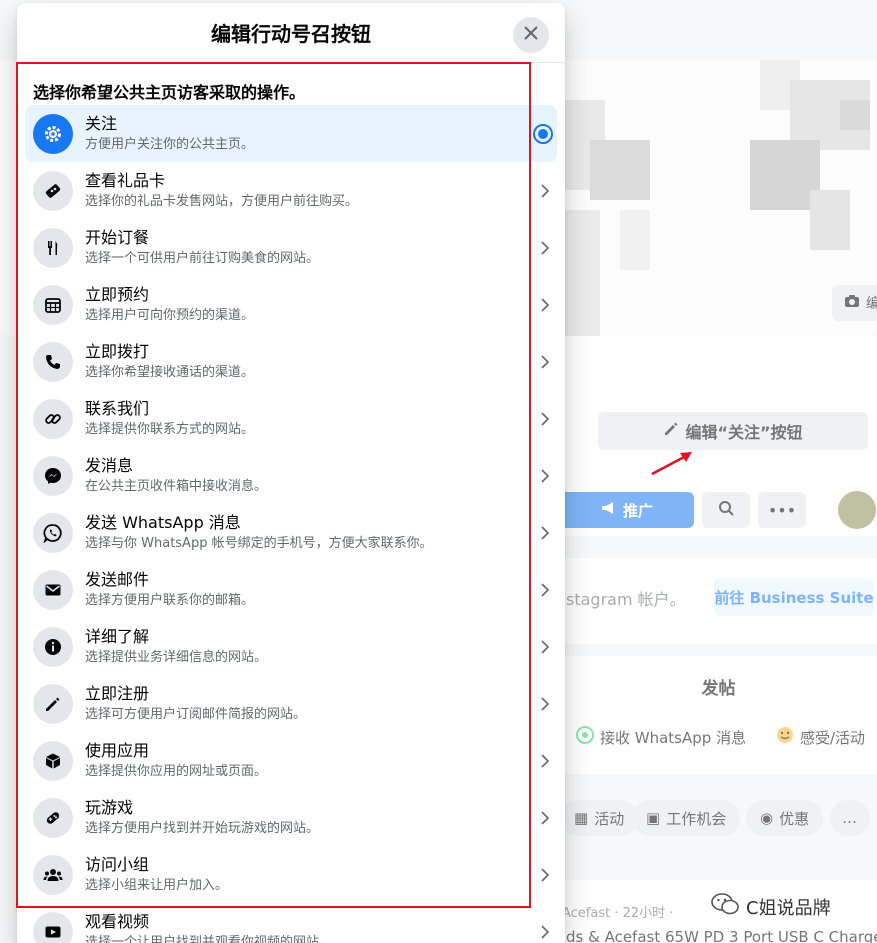 Image resolution: width=877 pixels, height=943 pixels. I want to click on wechat-icon, so click(725, 906).